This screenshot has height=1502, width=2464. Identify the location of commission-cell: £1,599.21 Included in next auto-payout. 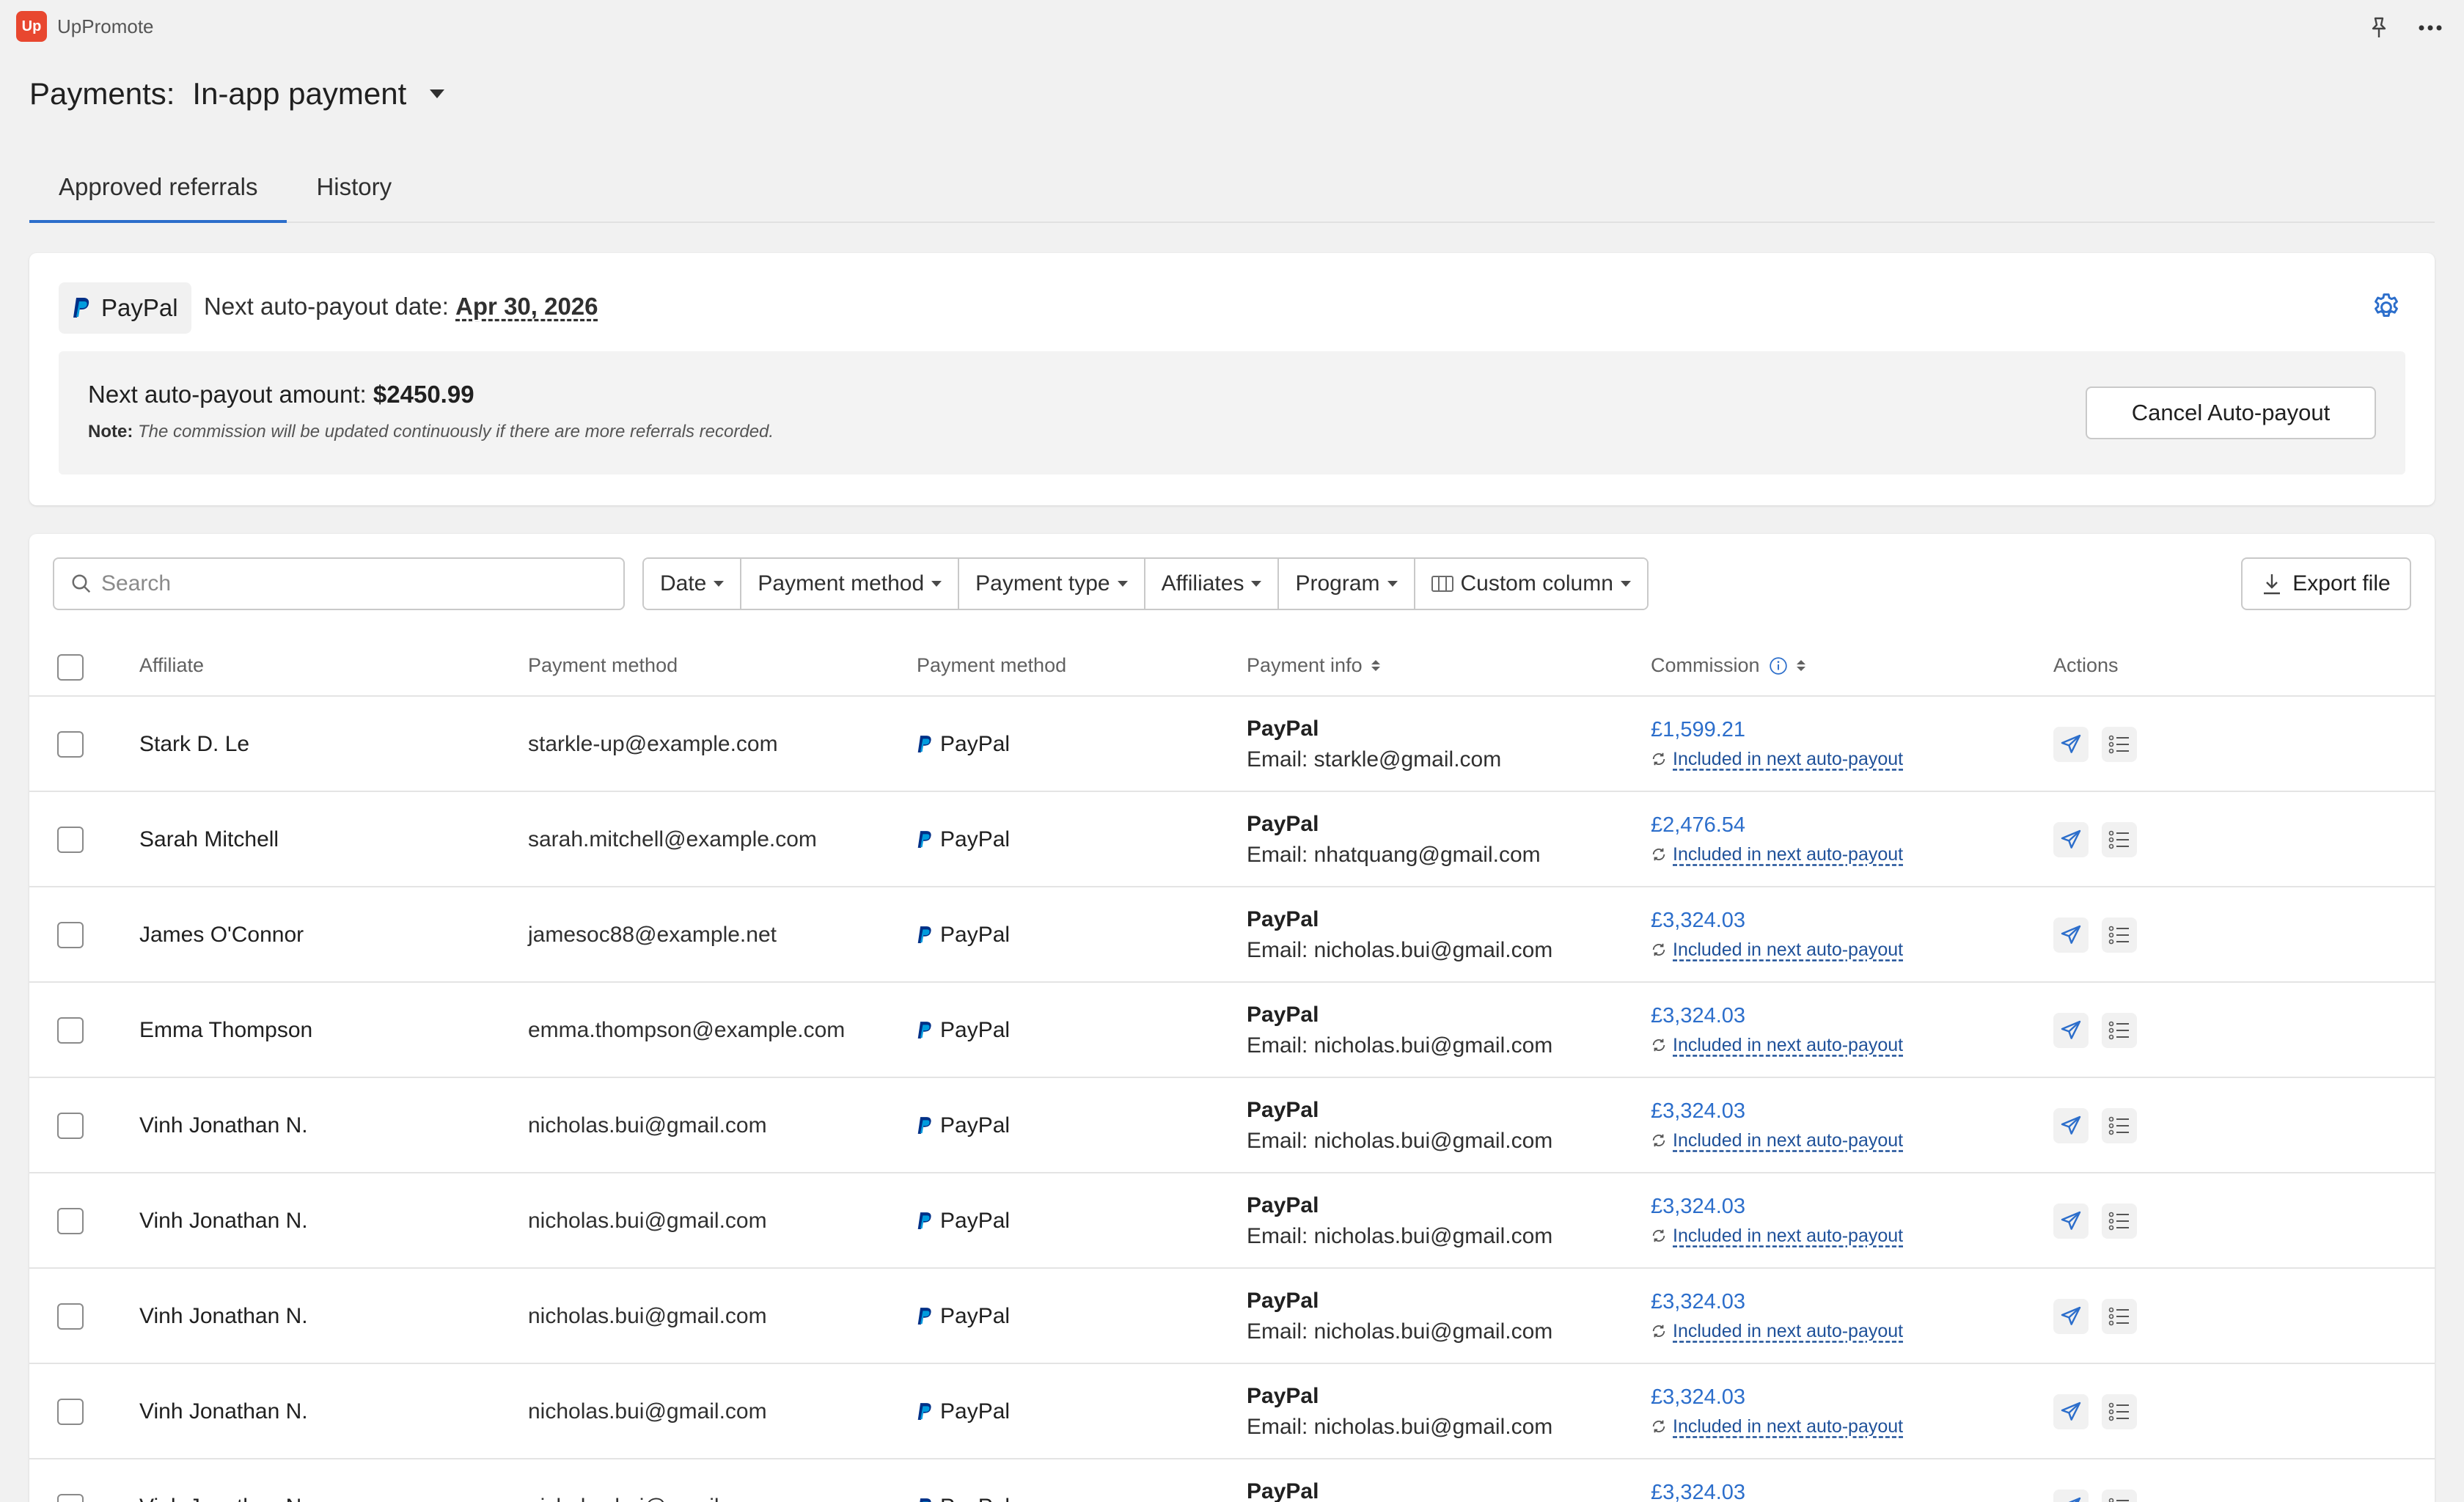
(1777, 744).